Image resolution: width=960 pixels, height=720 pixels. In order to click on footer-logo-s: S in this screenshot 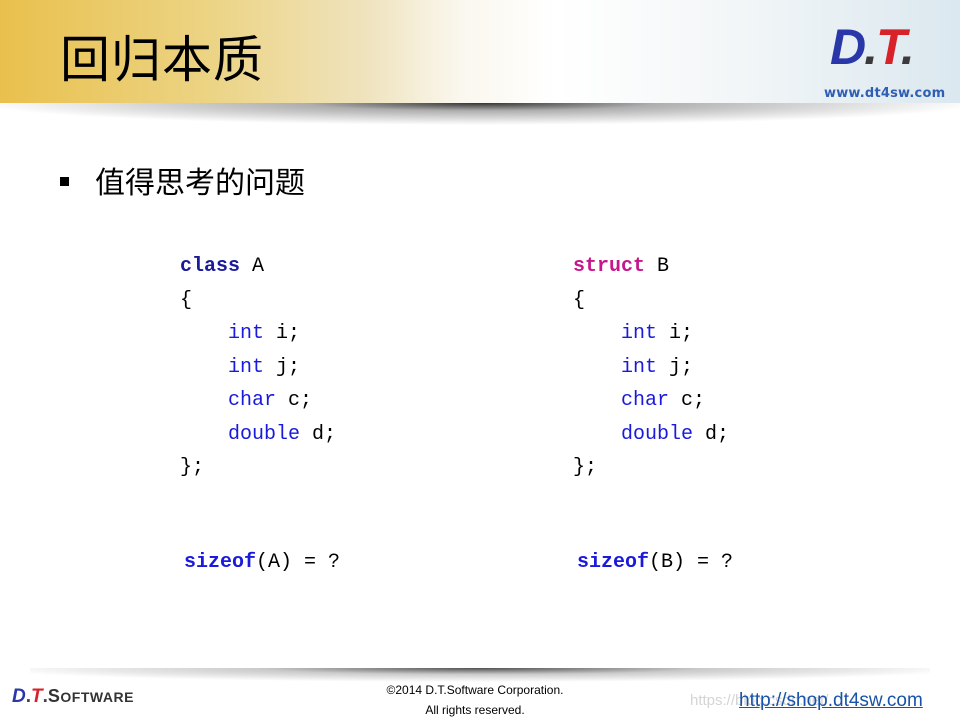, I will do `click(54, 696)`.